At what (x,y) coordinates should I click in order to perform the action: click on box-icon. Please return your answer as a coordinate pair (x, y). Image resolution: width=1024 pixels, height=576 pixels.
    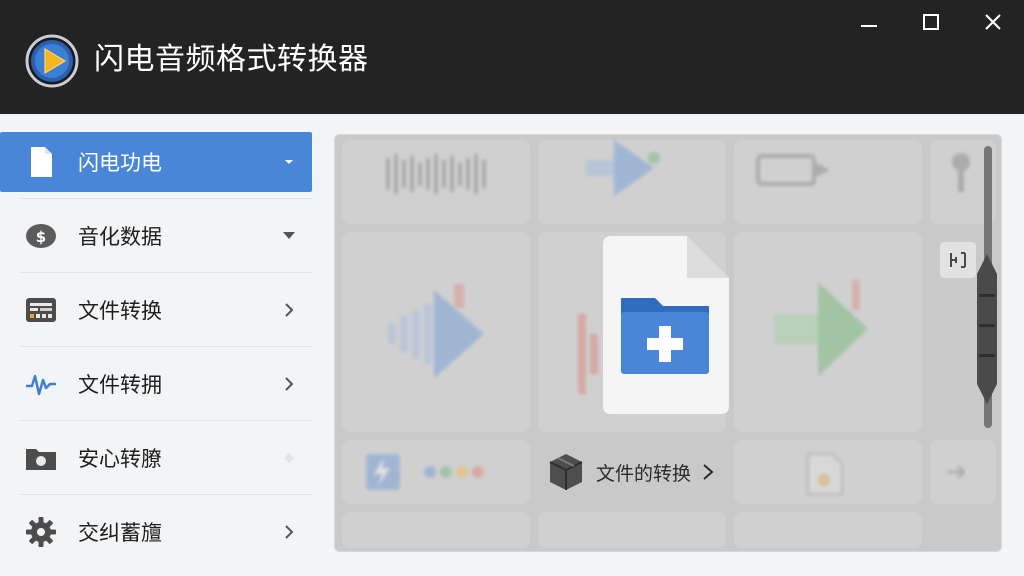
    Looking at the image, I should click on (566, 472).